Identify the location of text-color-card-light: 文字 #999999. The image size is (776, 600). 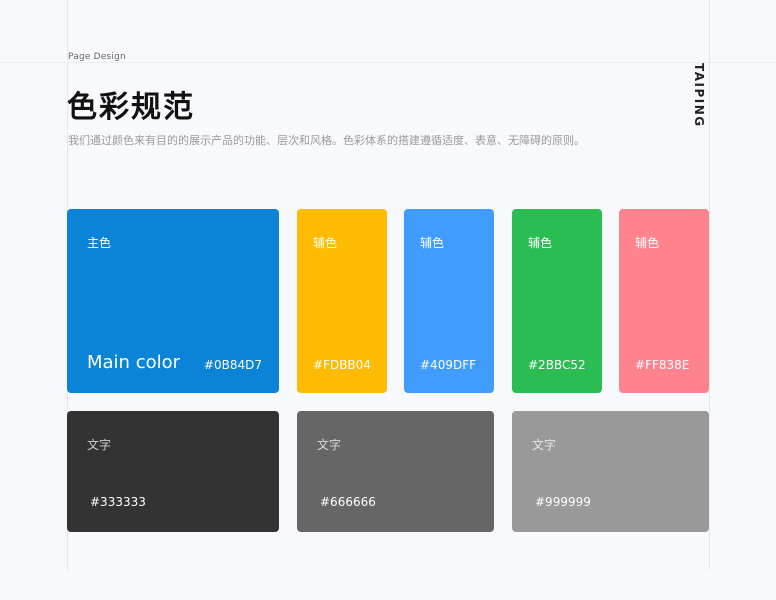
(610, 471).